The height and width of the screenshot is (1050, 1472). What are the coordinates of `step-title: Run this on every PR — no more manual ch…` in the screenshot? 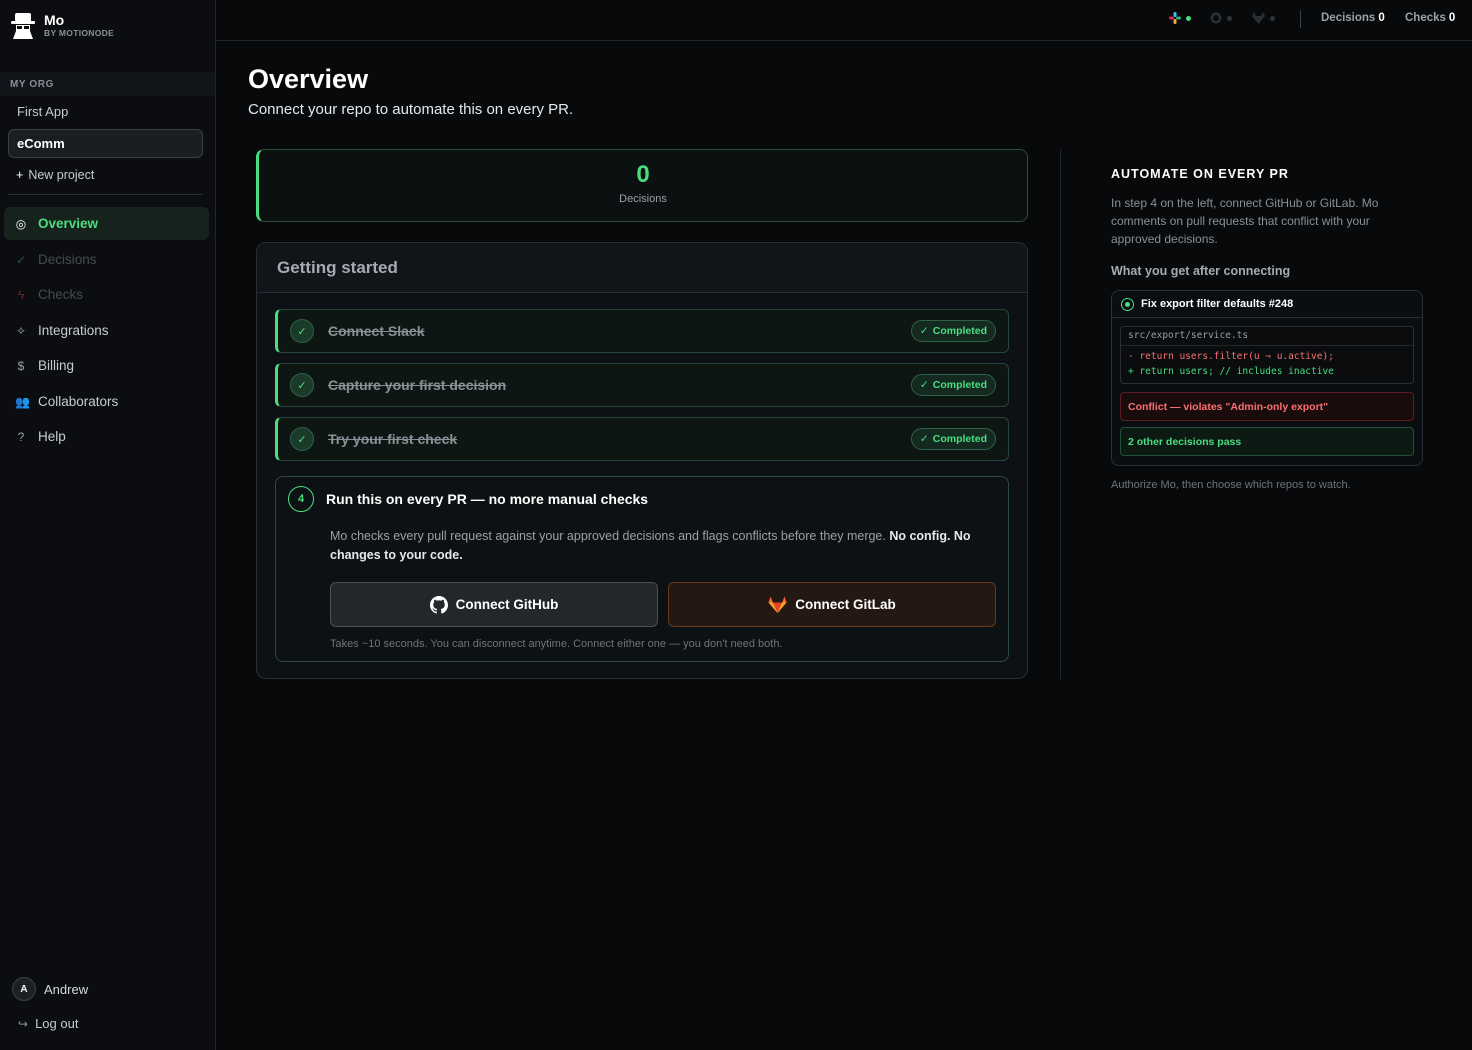 It's located at (487, 499).